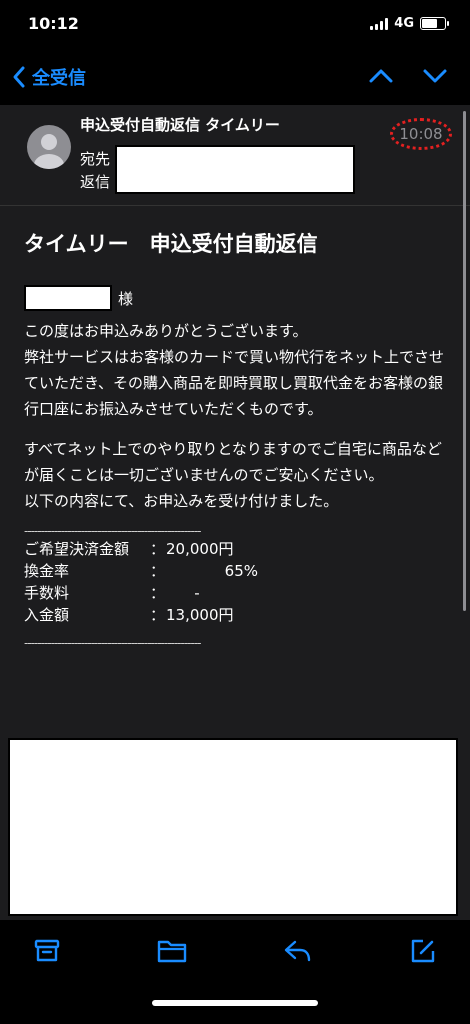  What do you see at coordinates (19, 77) in the screenshot?
I see `chevron-left-icon` at bounding box center [19, 77].